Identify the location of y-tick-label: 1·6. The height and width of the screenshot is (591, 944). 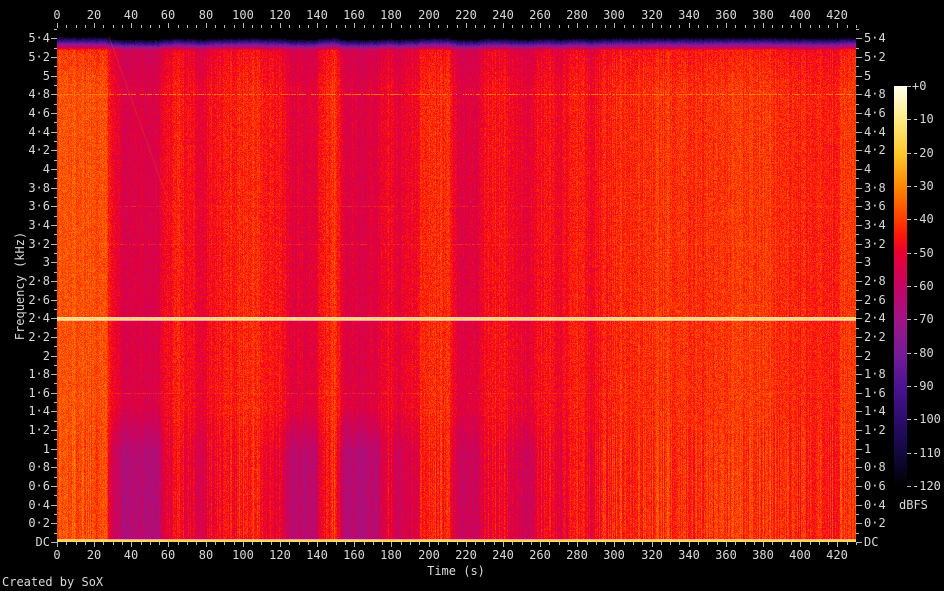
(39, 393).